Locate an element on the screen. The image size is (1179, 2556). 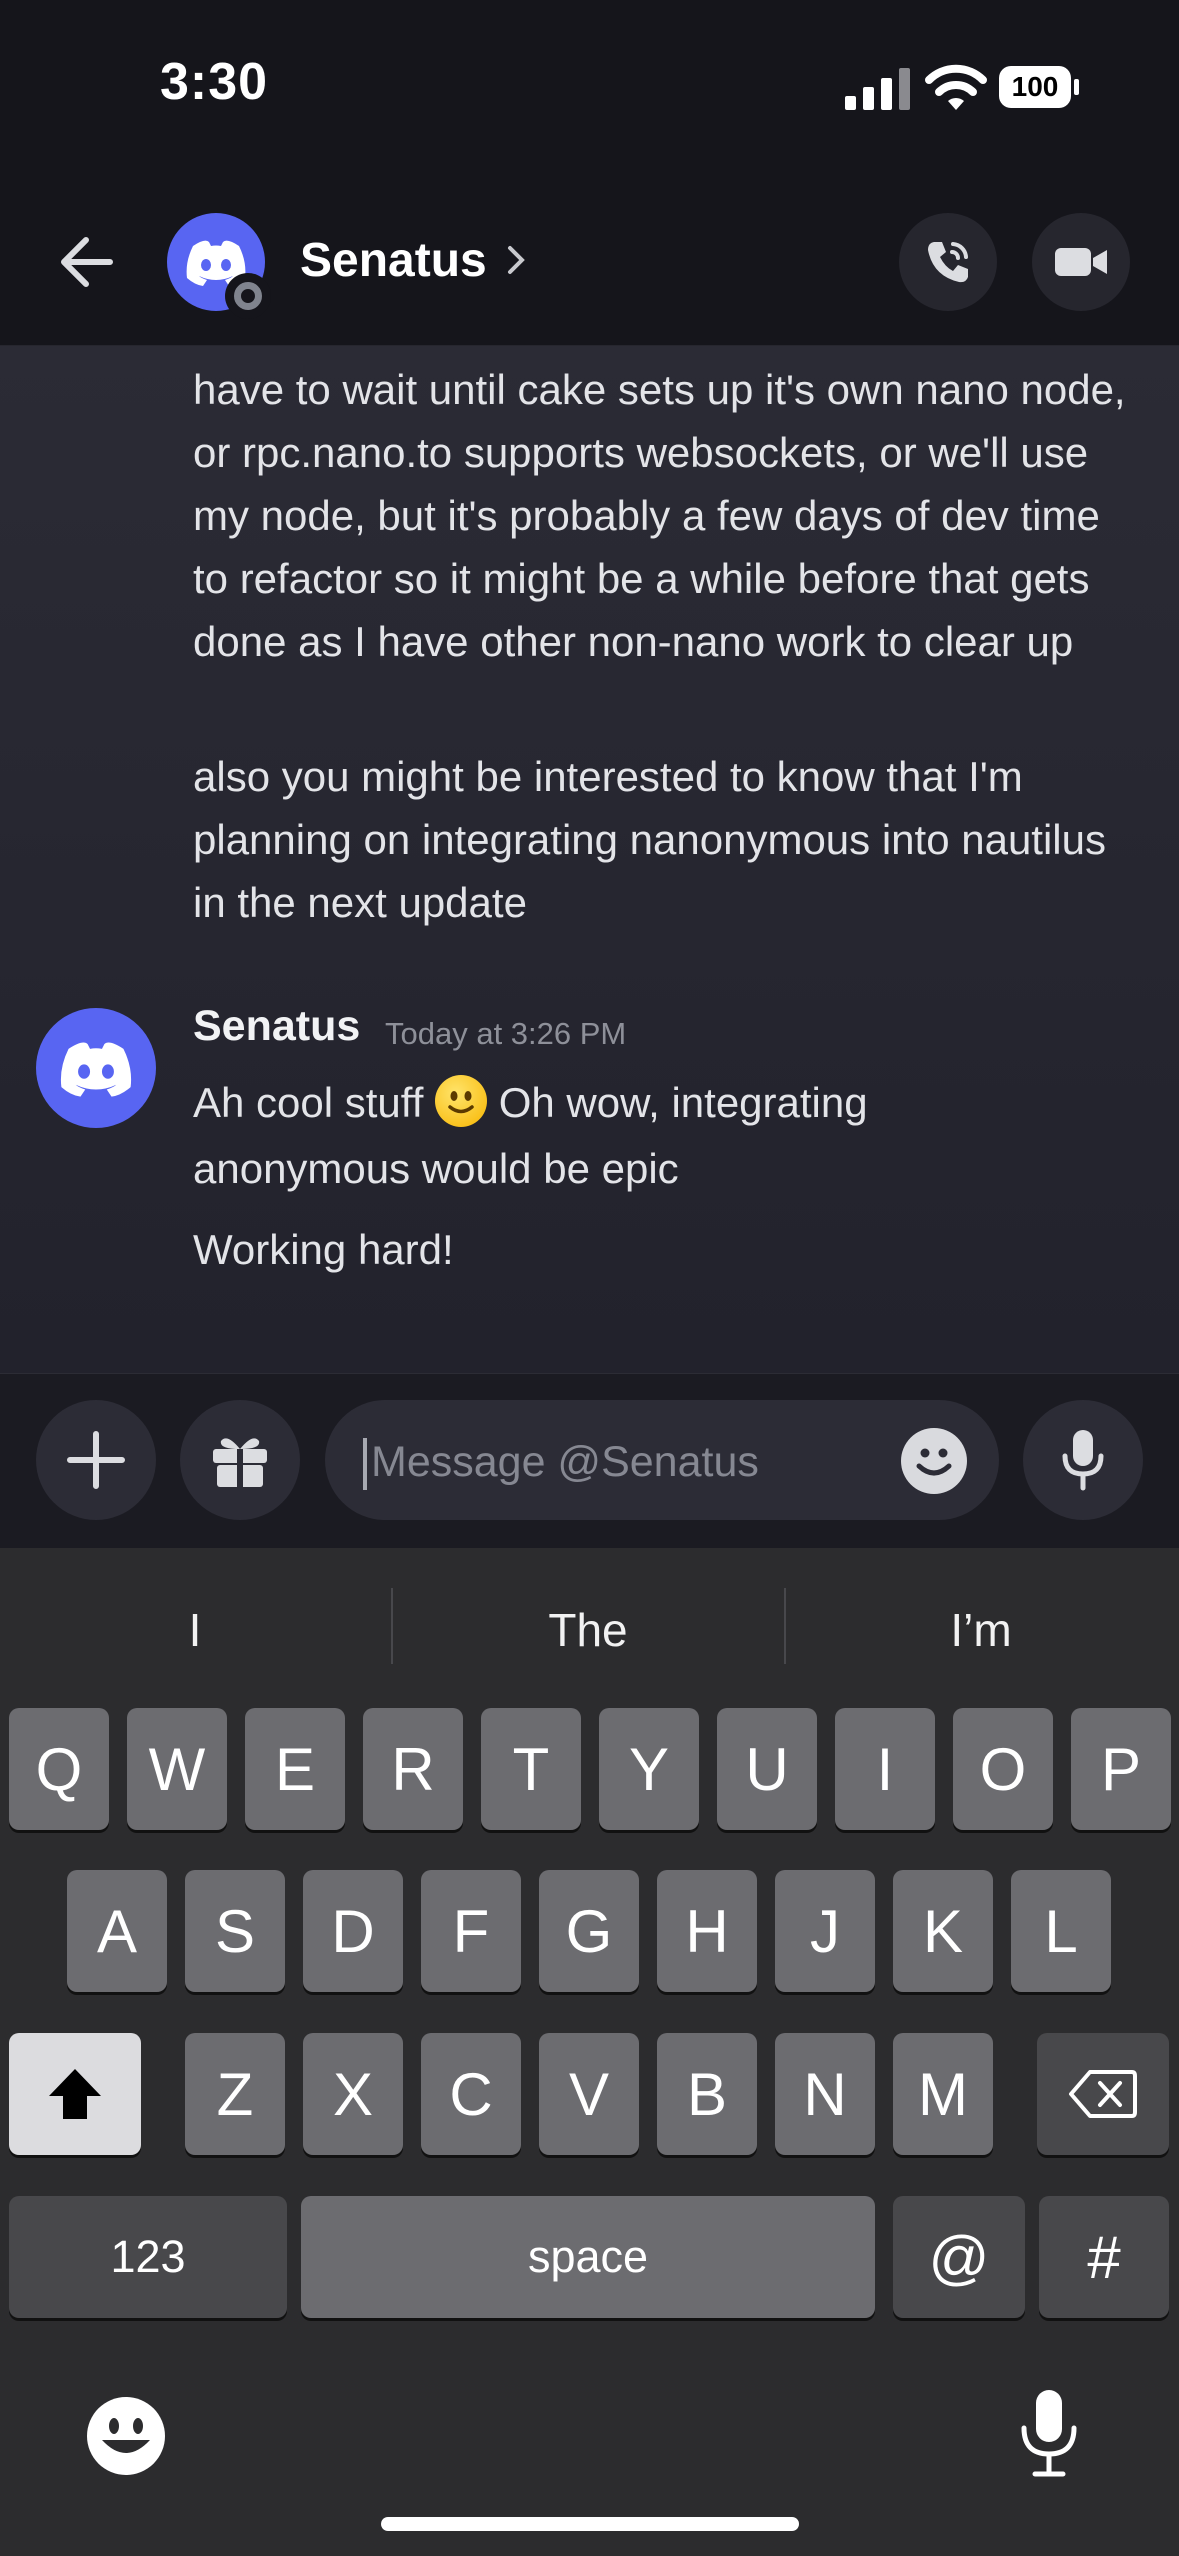
key-i: I is located at coordinates (885, 1769).